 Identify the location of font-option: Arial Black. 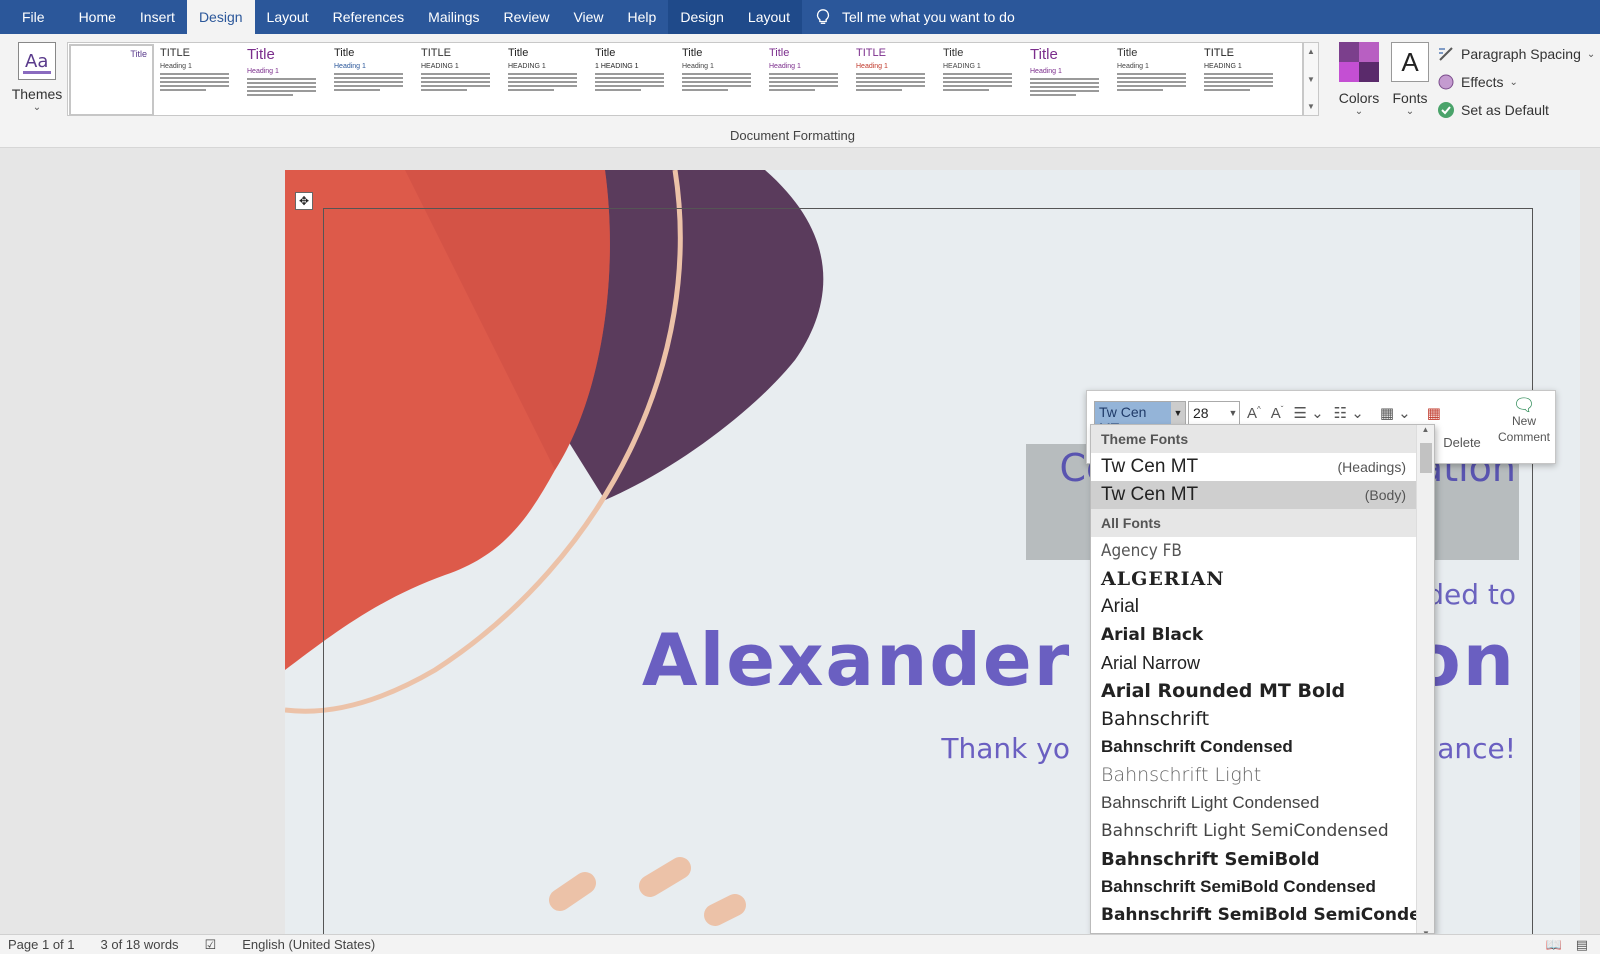
(1253, 635).